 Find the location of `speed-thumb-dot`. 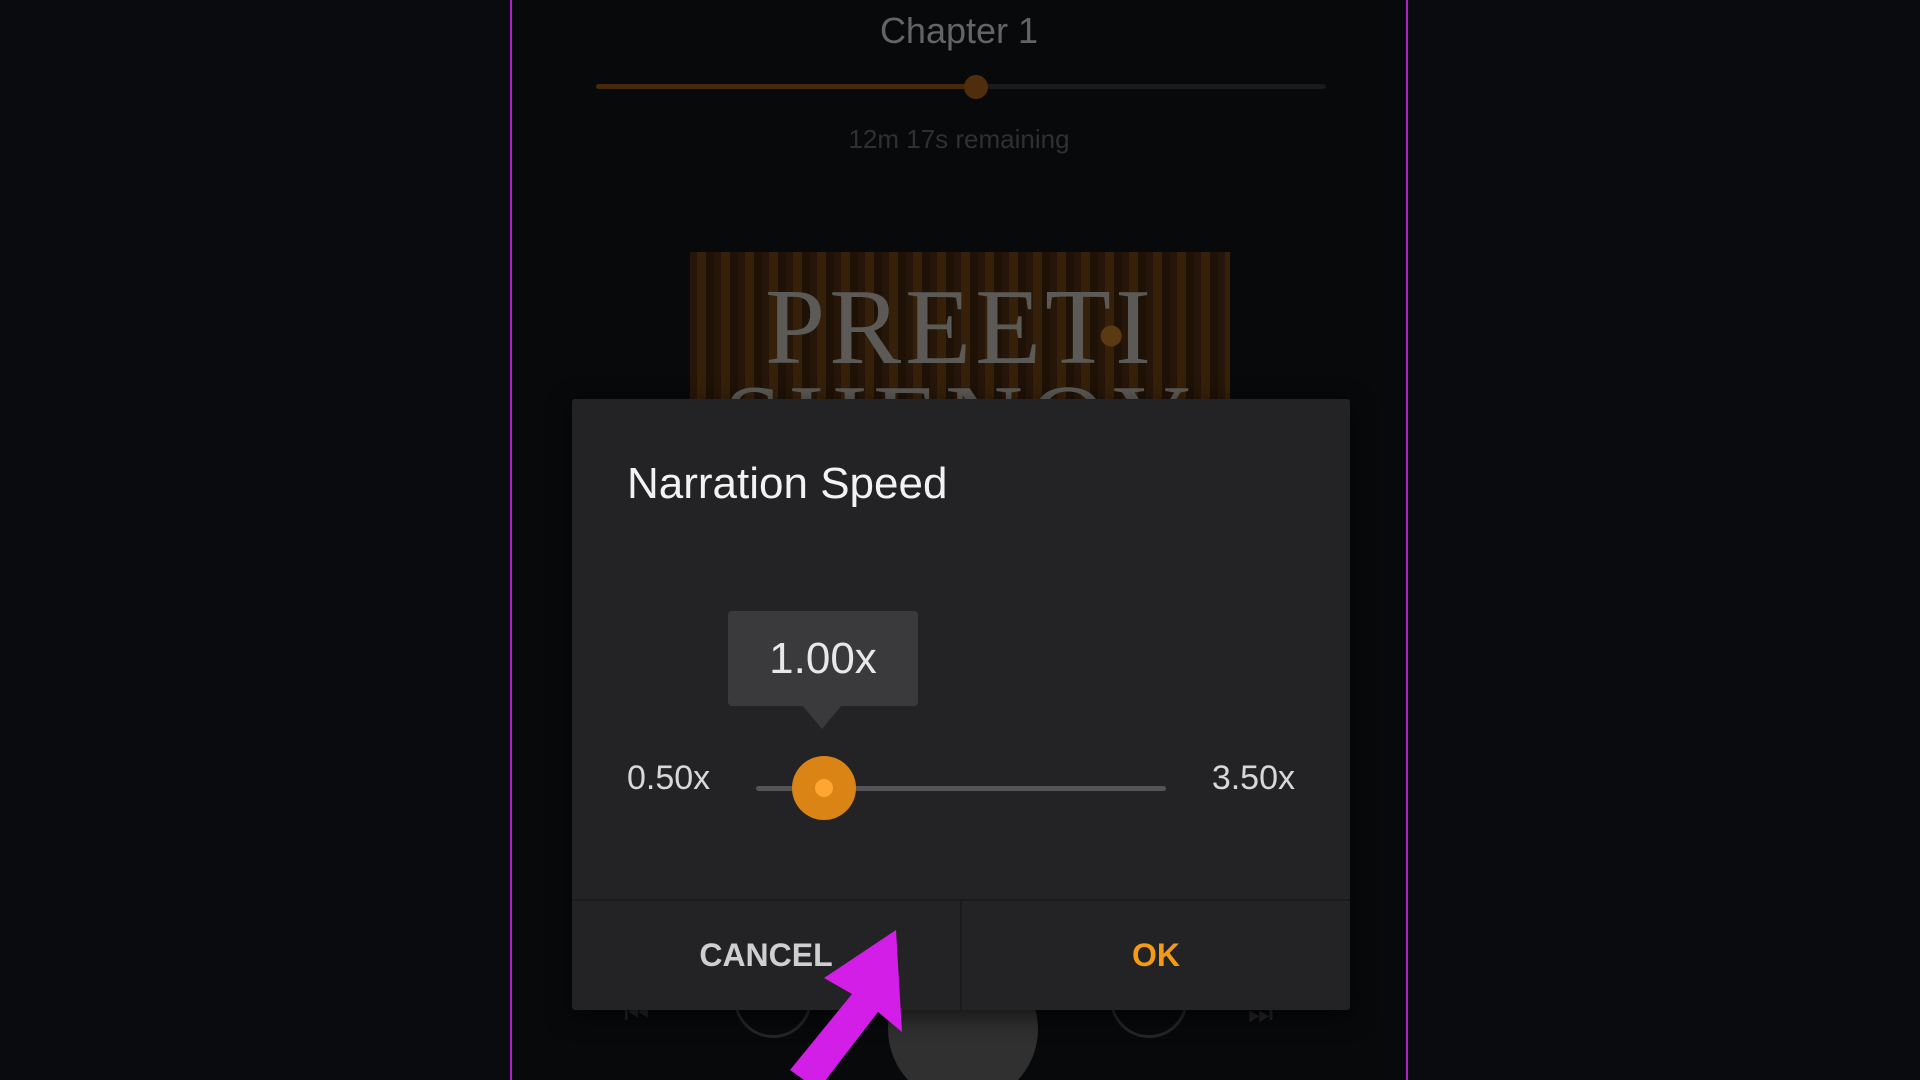

speed-thumb-dot is located at coordinates (824, 788).